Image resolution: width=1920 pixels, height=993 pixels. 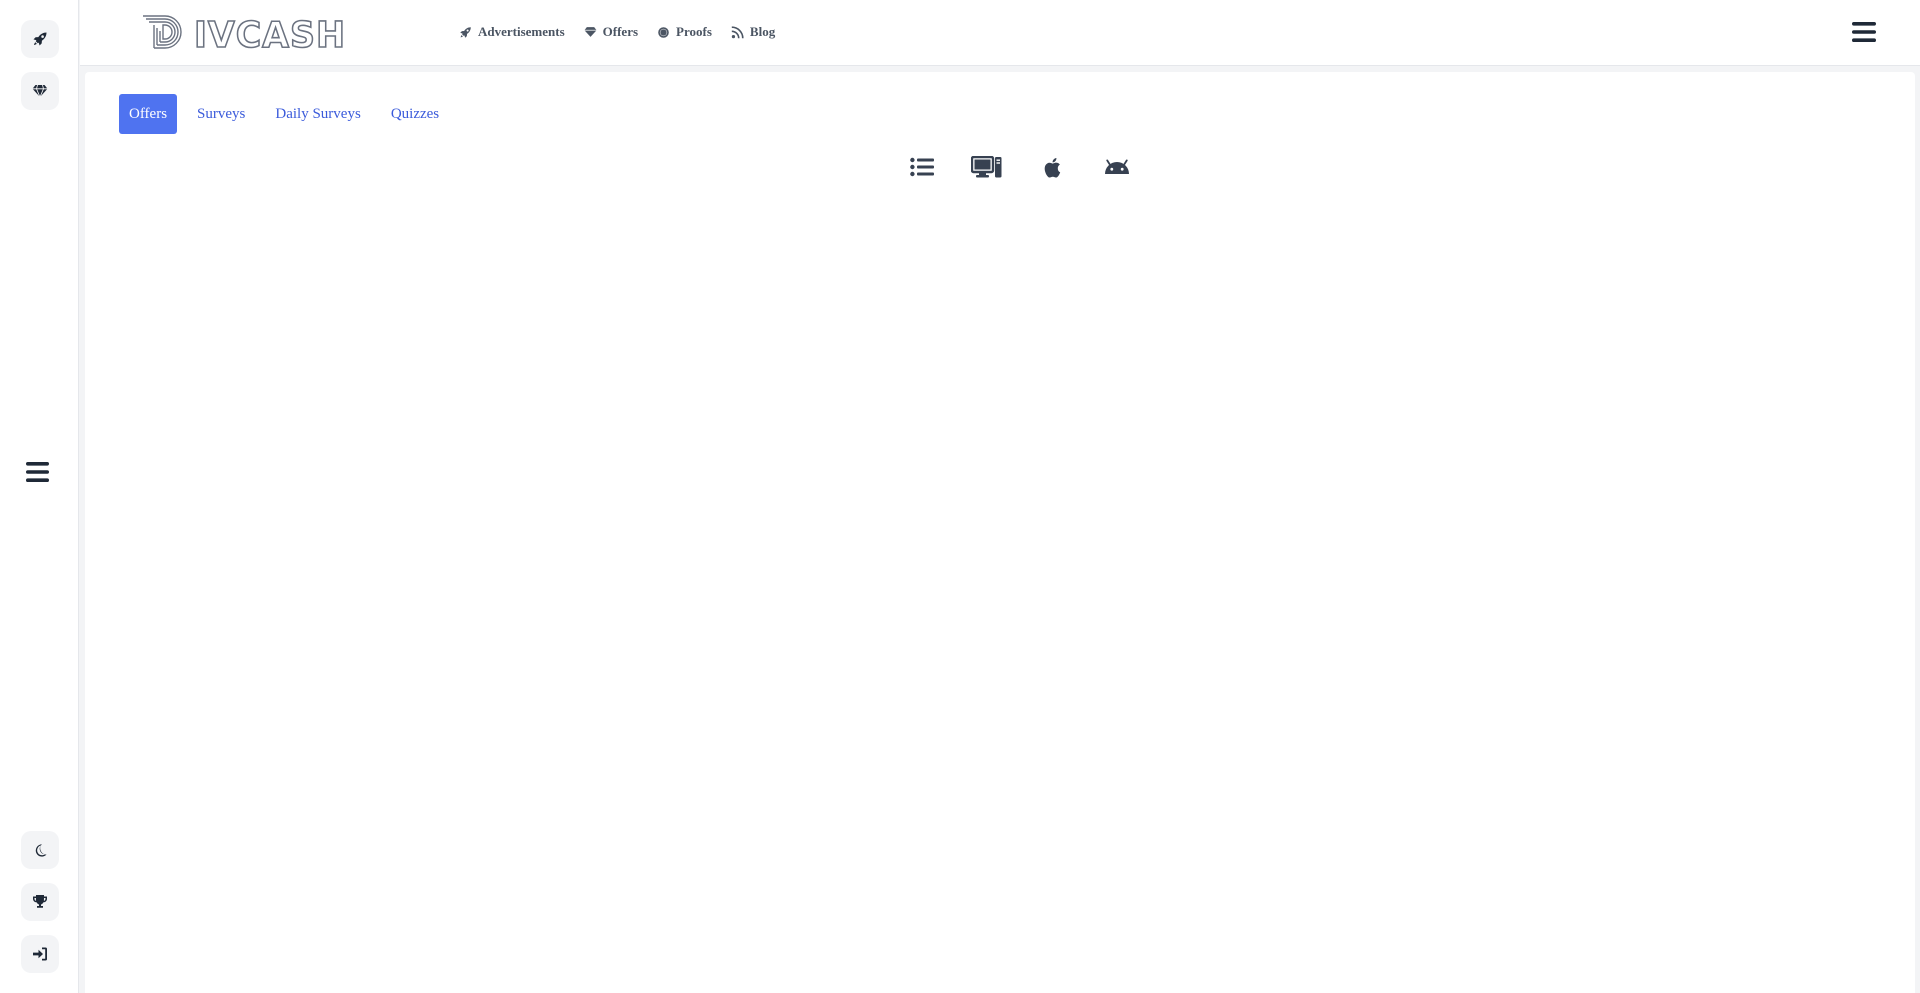 What do you see at coordinates (221, 114) in the screenshot?
I see `tab-surveys: Surveys` at bounding box center [221, 114].